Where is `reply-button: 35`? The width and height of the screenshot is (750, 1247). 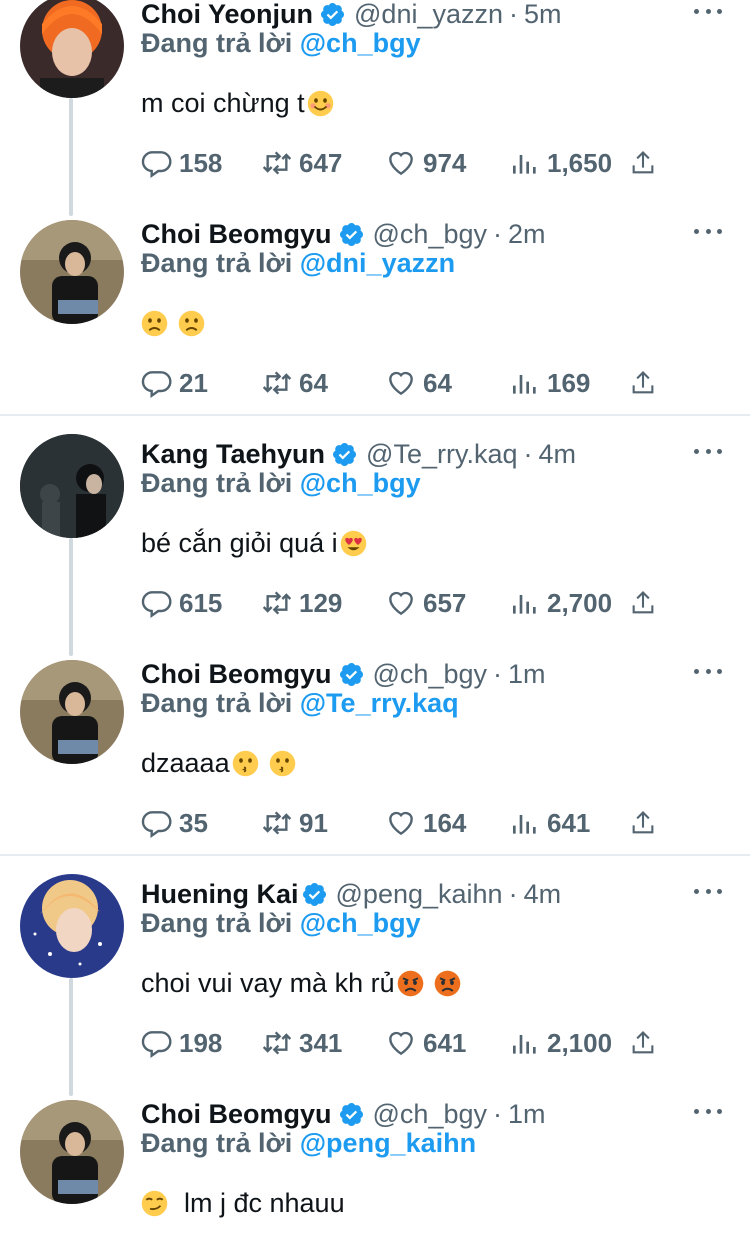 reply-button: 35 is located at coordinates (174, 823).